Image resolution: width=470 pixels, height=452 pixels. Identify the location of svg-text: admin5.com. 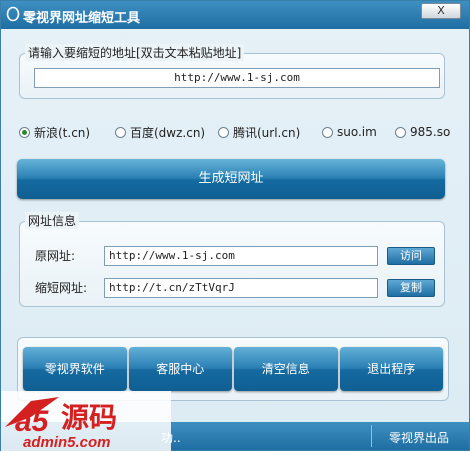
(67, 442).